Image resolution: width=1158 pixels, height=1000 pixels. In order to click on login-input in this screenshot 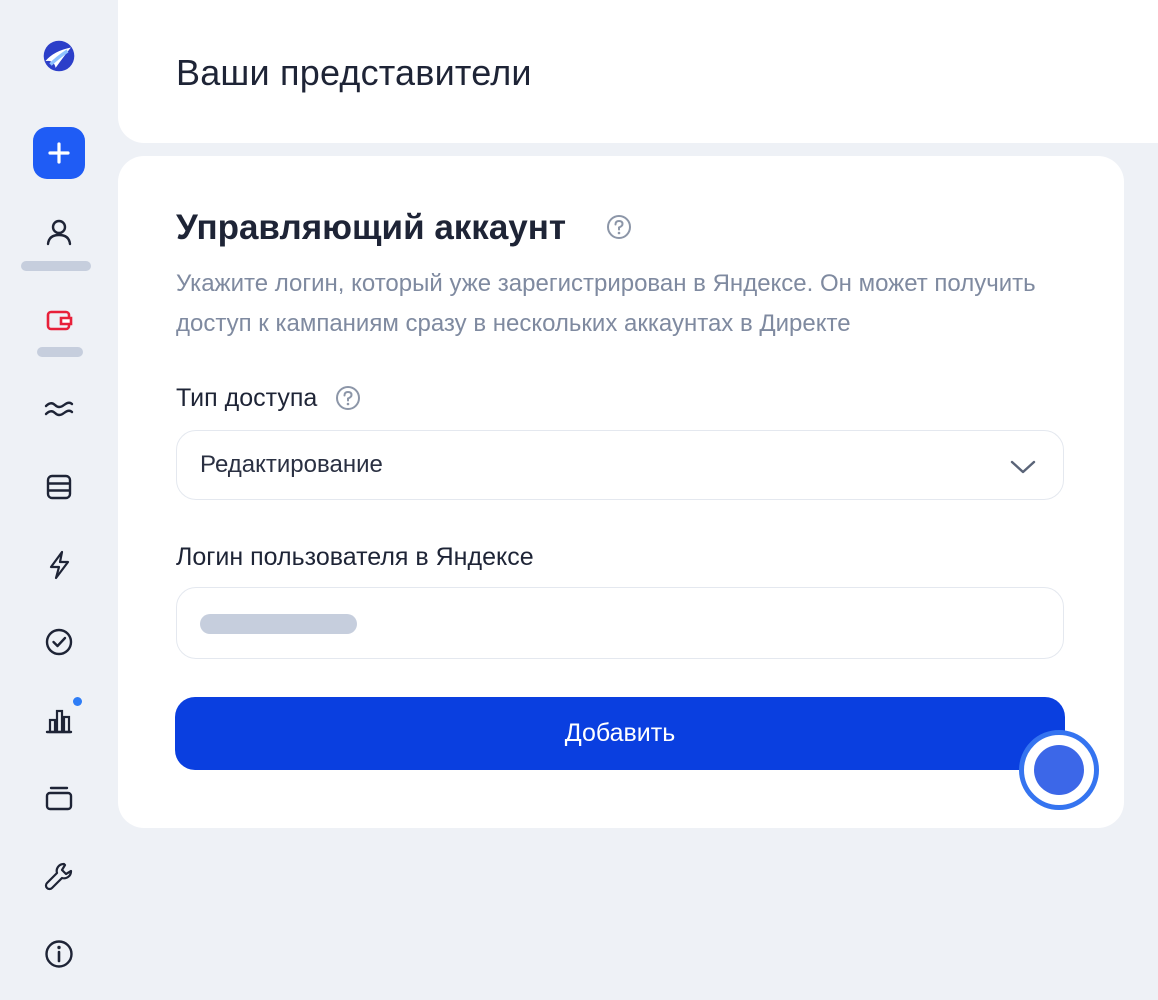, I will do `click(620, 623)`.